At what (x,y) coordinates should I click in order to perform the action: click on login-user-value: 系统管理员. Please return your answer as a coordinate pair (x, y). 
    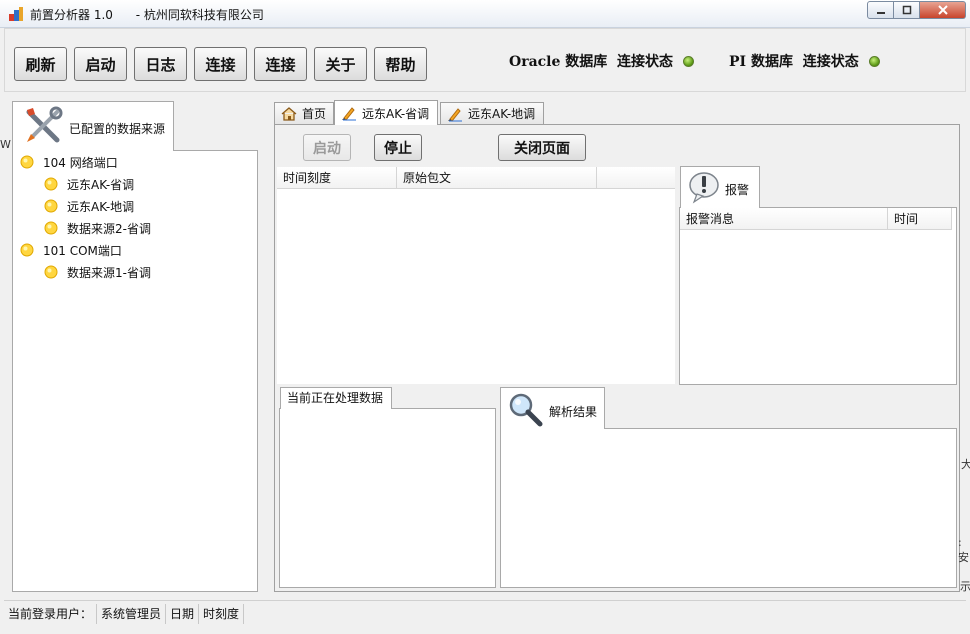
    Looking at the image, I should click on (132, 613).